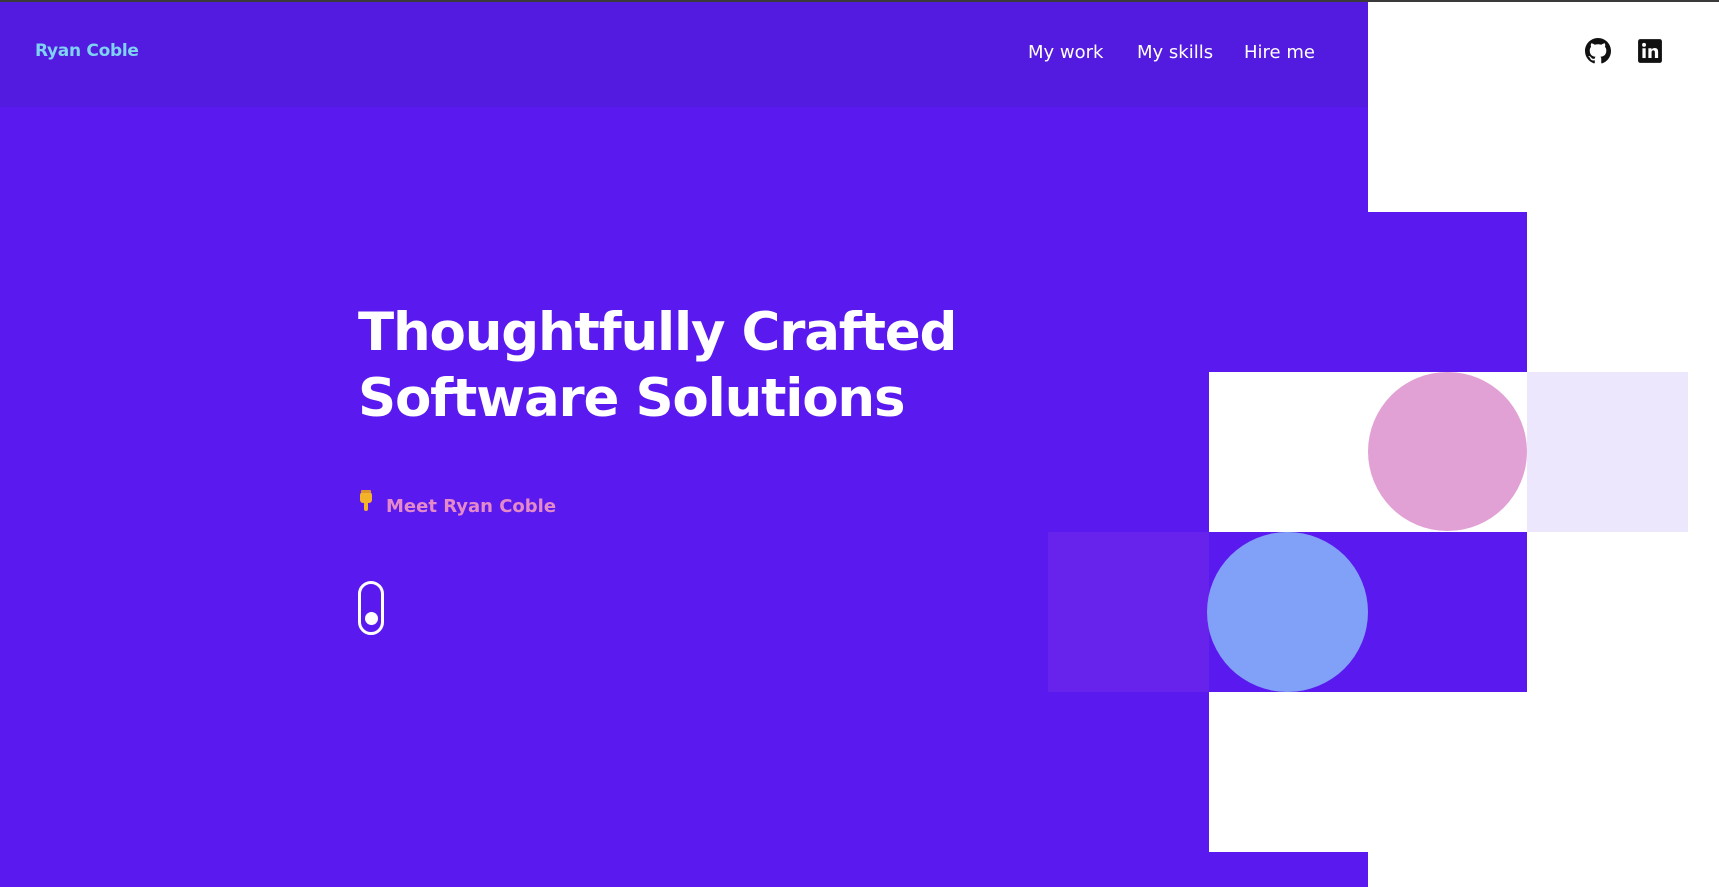 The height and width of the screenshot is (887, 1719). I want to click on scroll-dot, so click(371, 618).